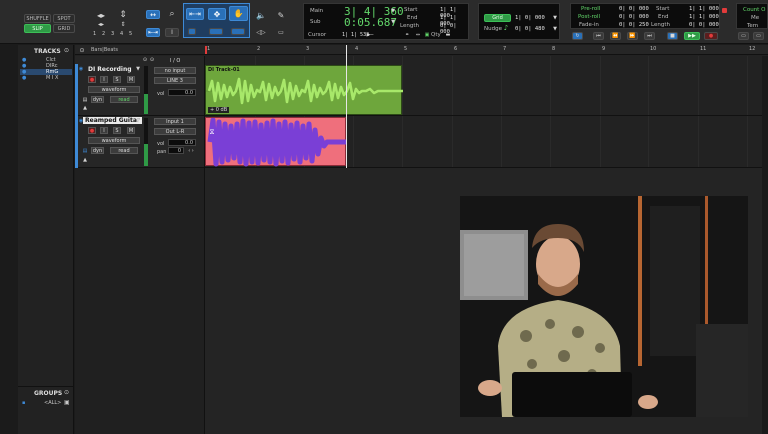  What do you see at coordinates (672, 36) in the screenshot?
I see `stop-button: ■` at bounding box center [672, 36].